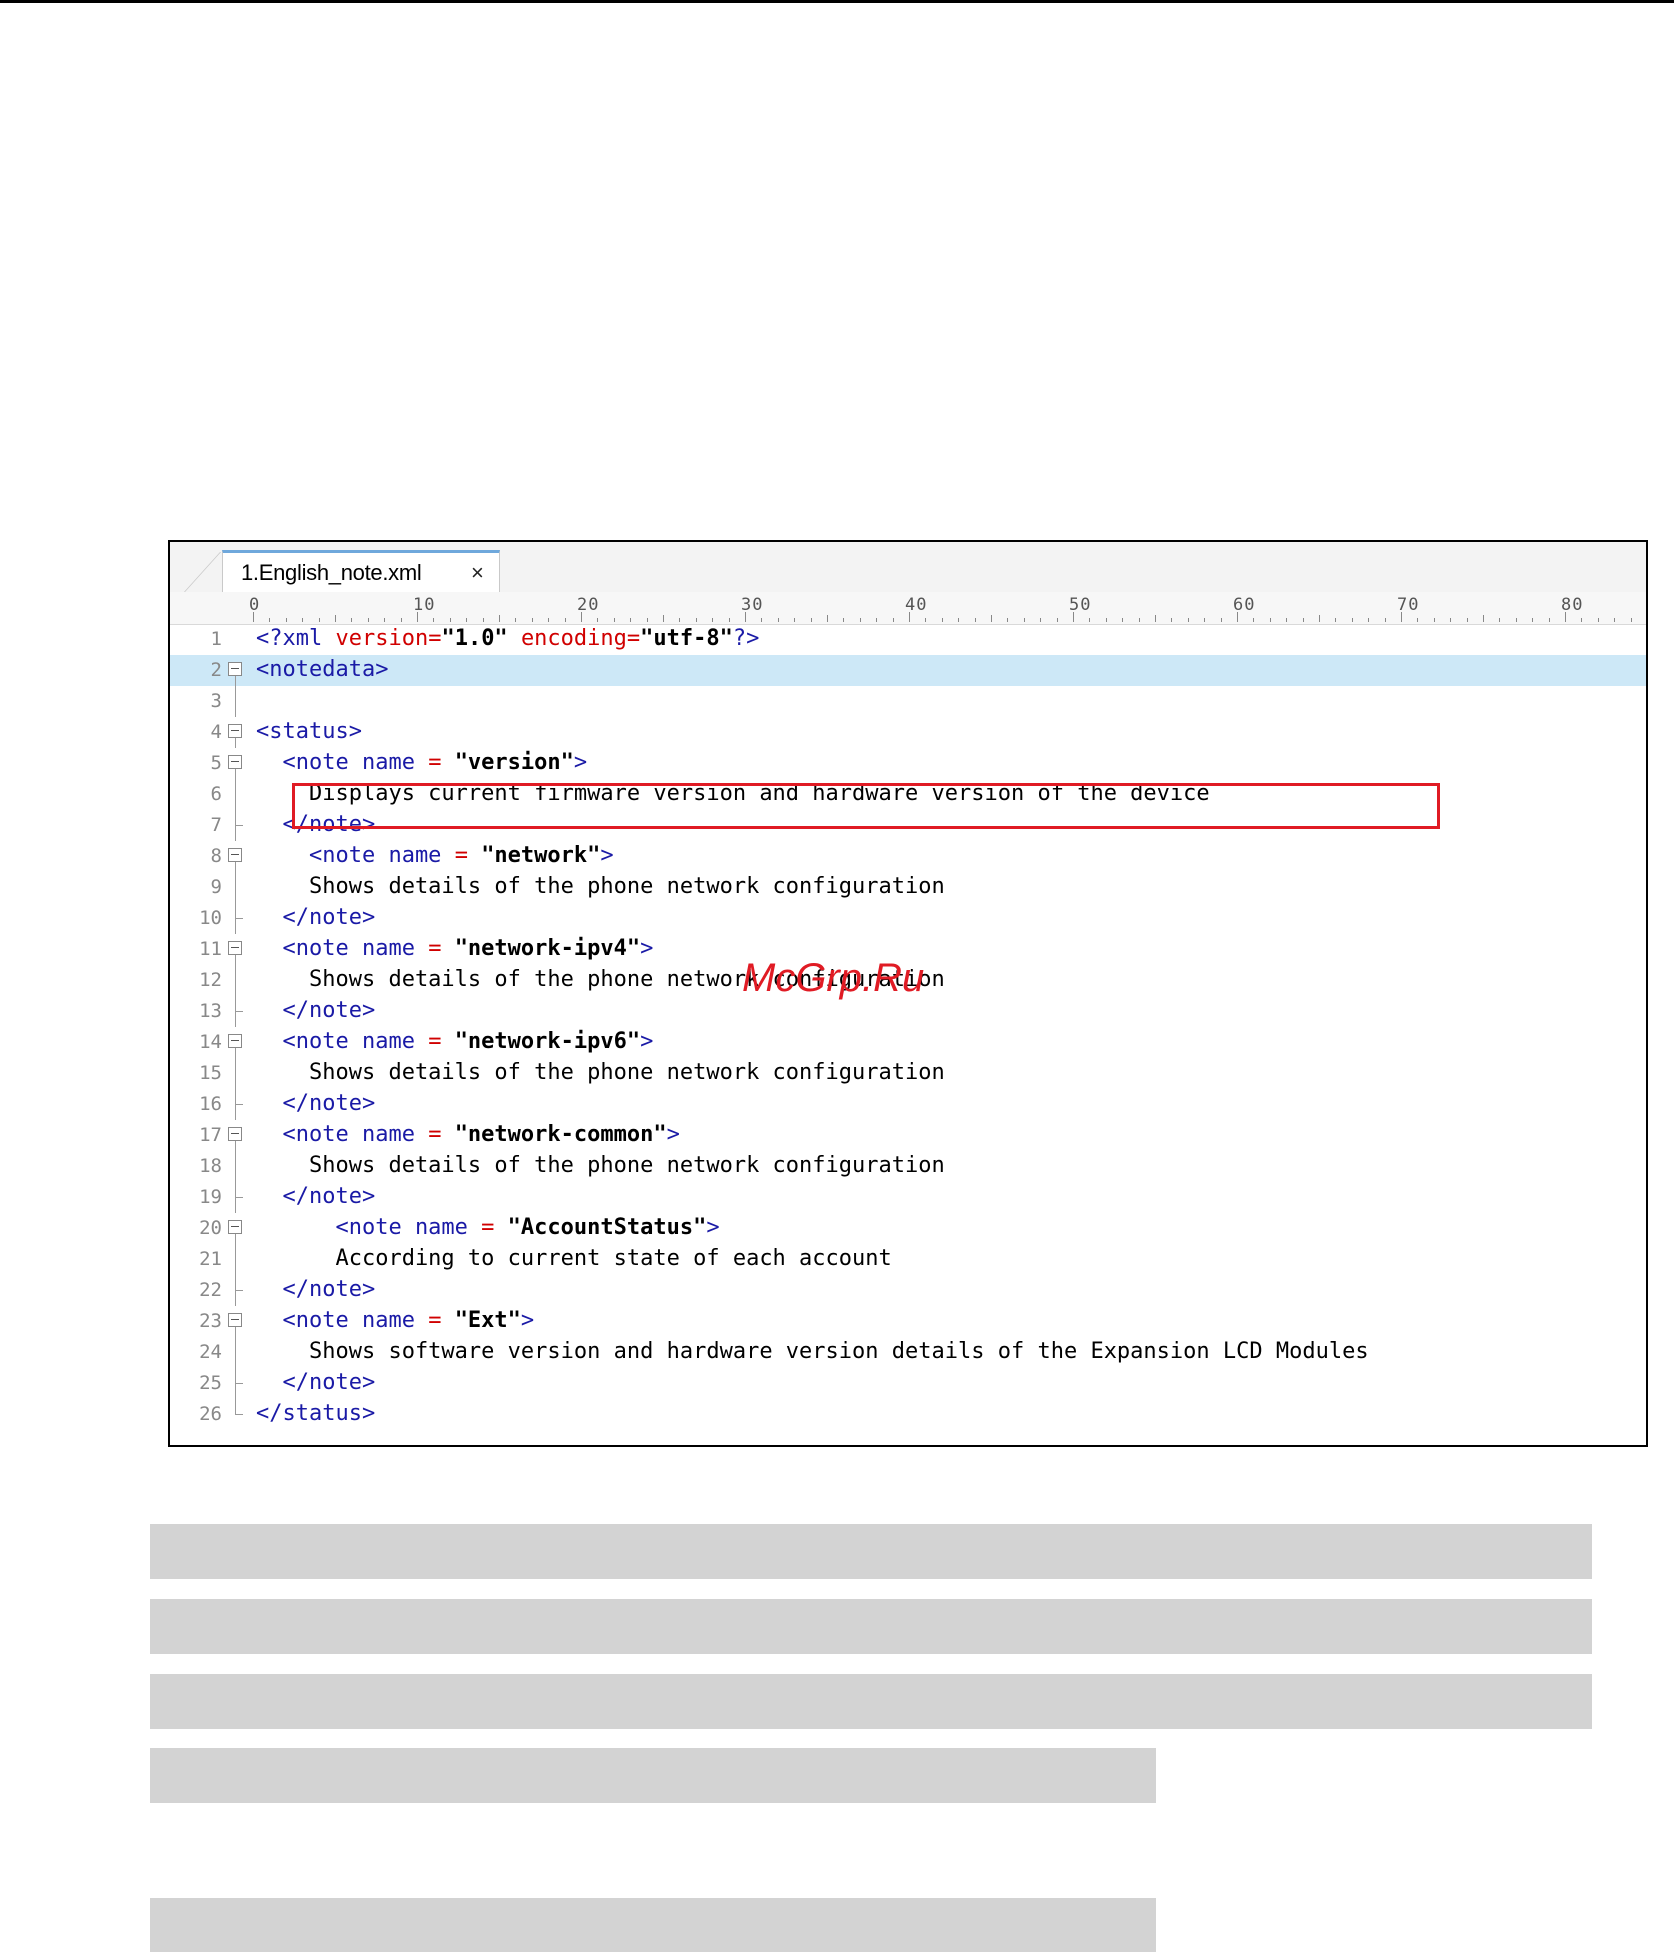 The height and width of the screenshot is (1952, 1674). Describe the element at coordinates (210, 1135) in the screenshot. I see `line-number: 17` at that location.